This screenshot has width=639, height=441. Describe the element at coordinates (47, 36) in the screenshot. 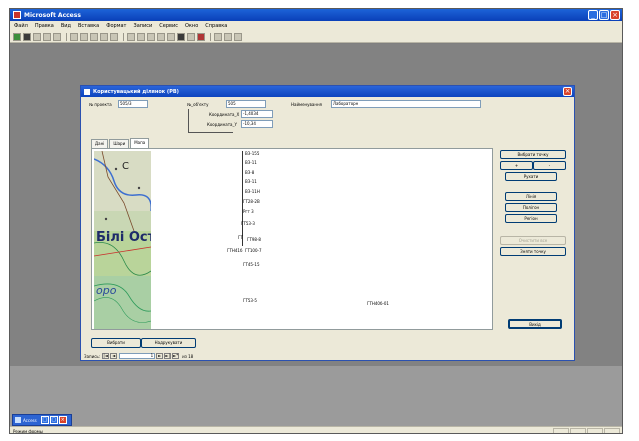

I see `preview-icon` at that location.